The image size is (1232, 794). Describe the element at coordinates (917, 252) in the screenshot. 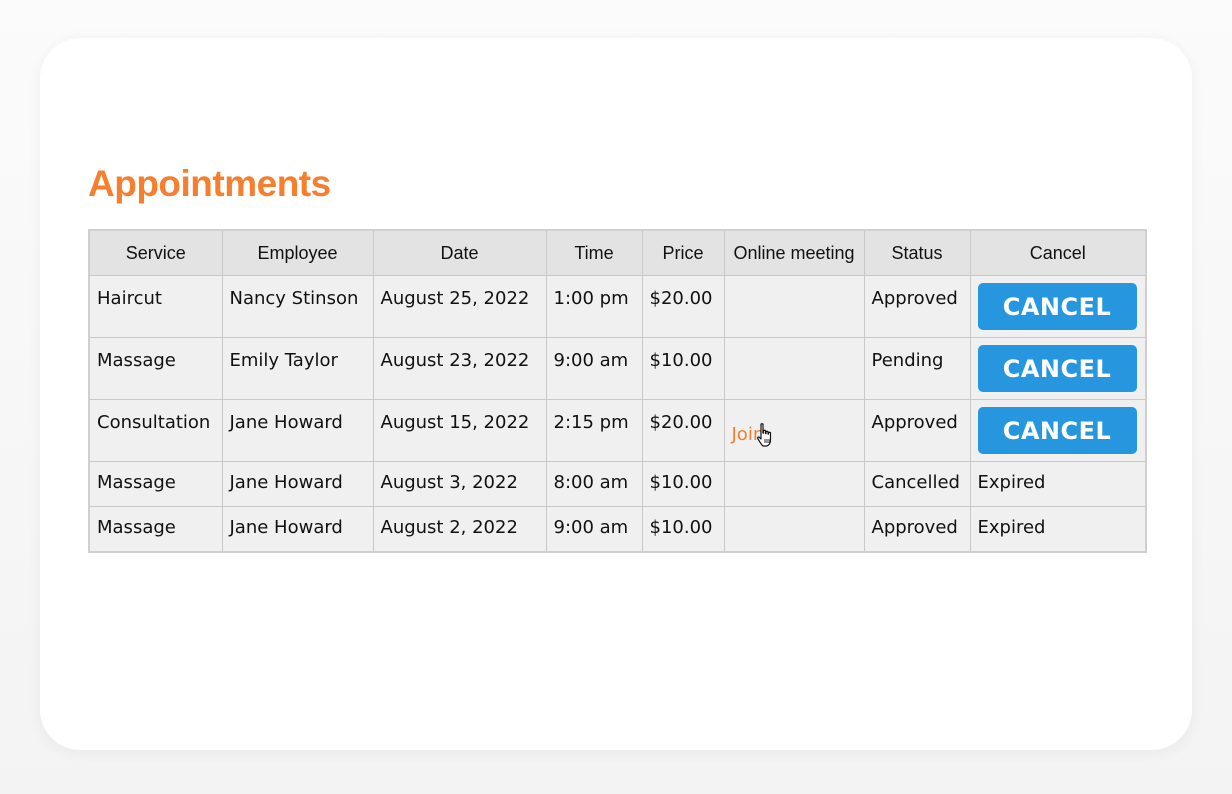

I see `column-header-status: Status` at that location.